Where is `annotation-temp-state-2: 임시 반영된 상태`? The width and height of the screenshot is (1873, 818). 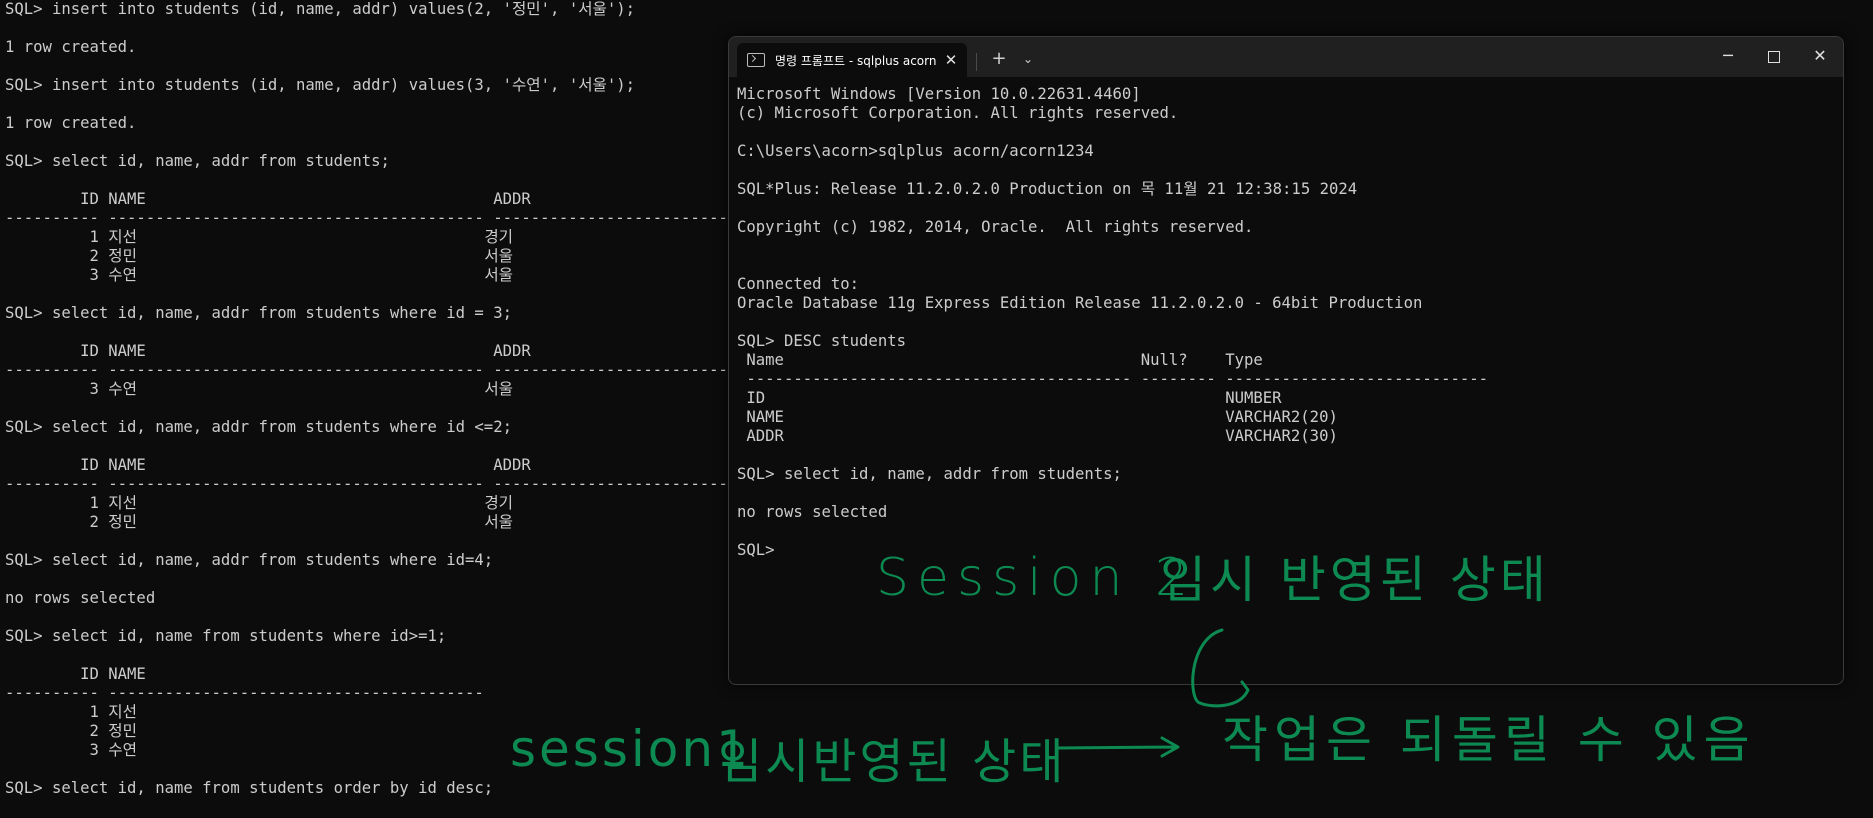
annotation-temp-state-2: 임시 반영된 상태 is located at coordinates (1355, 580).